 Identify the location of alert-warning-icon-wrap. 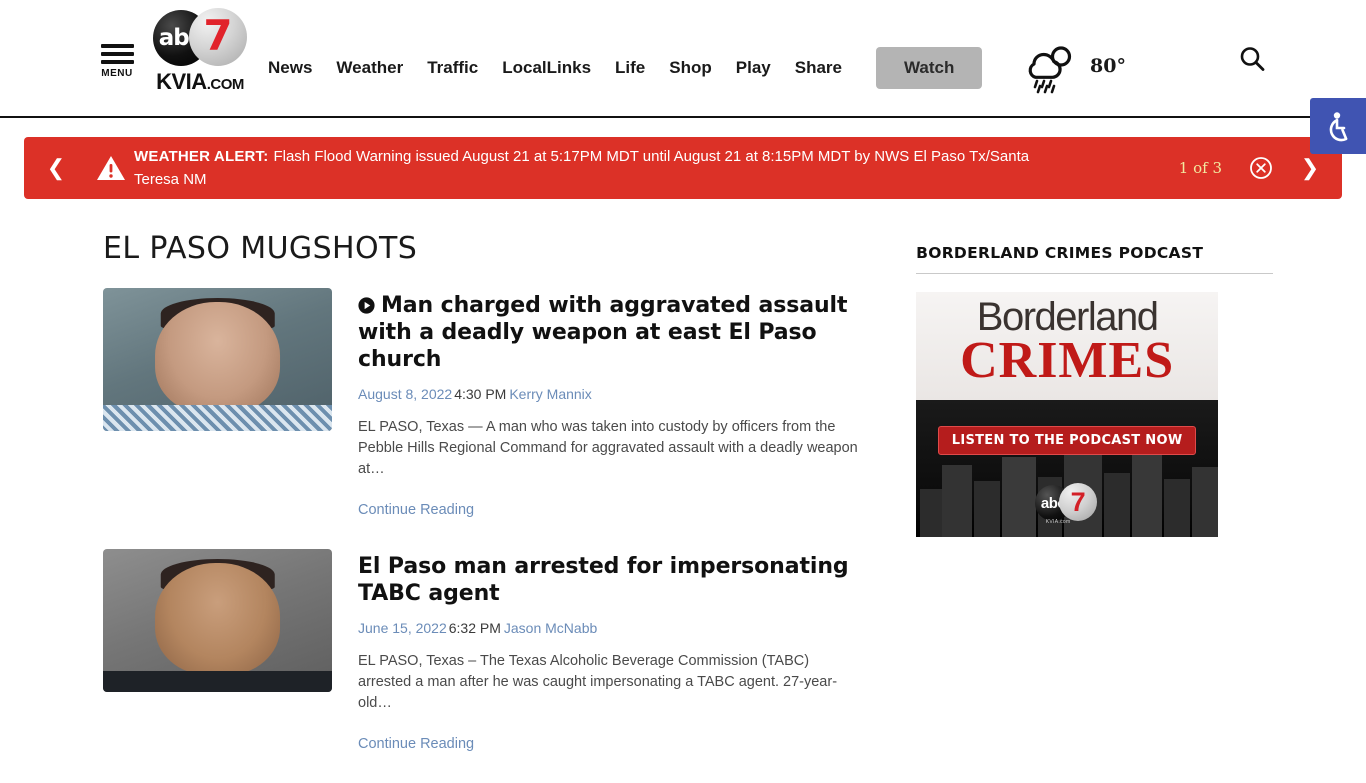
(111, 168).